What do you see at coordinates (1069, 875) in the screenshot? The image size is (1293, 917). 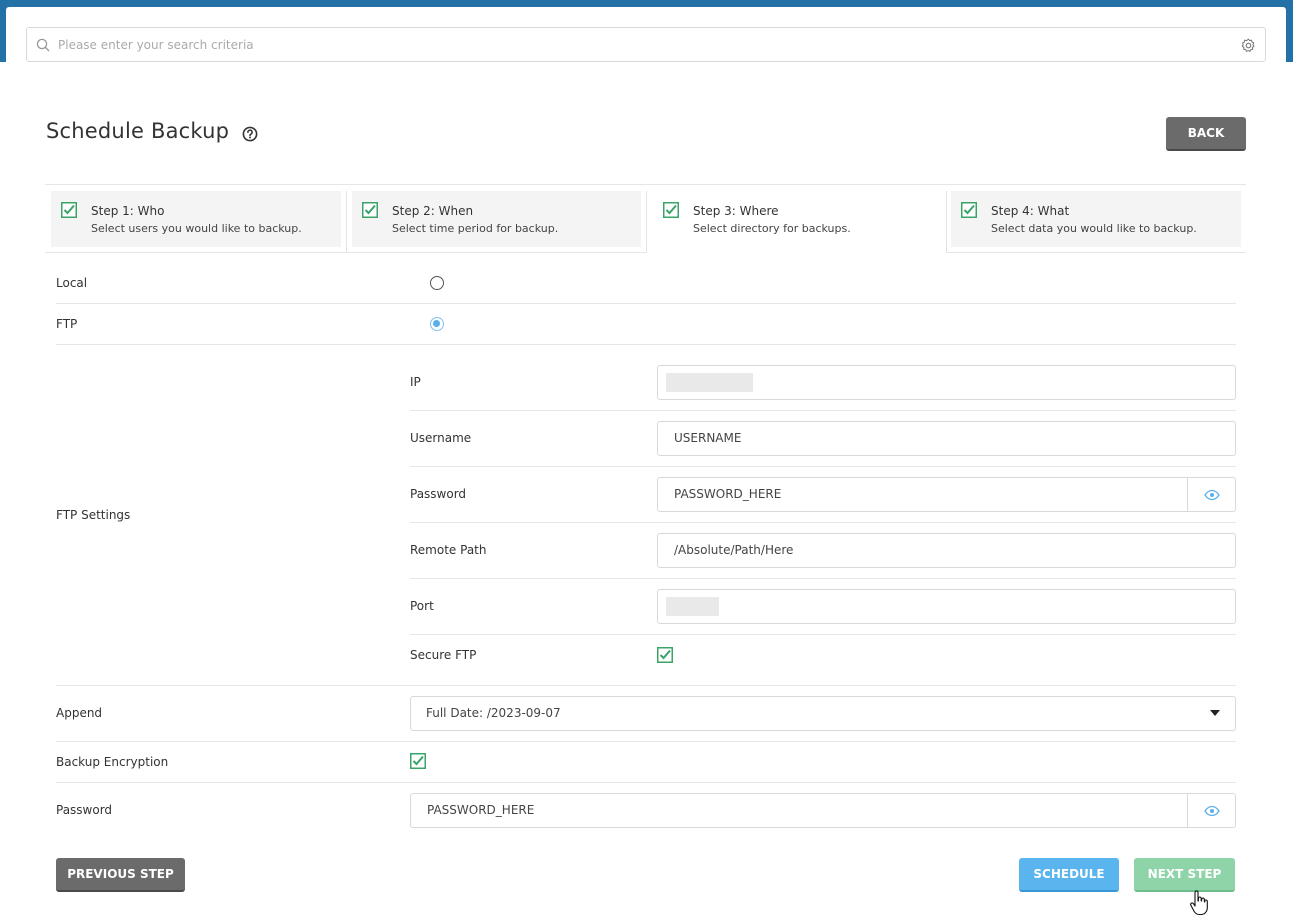 I see `schedule-button: SCHEDULE` at bounding box center [1069, 875].